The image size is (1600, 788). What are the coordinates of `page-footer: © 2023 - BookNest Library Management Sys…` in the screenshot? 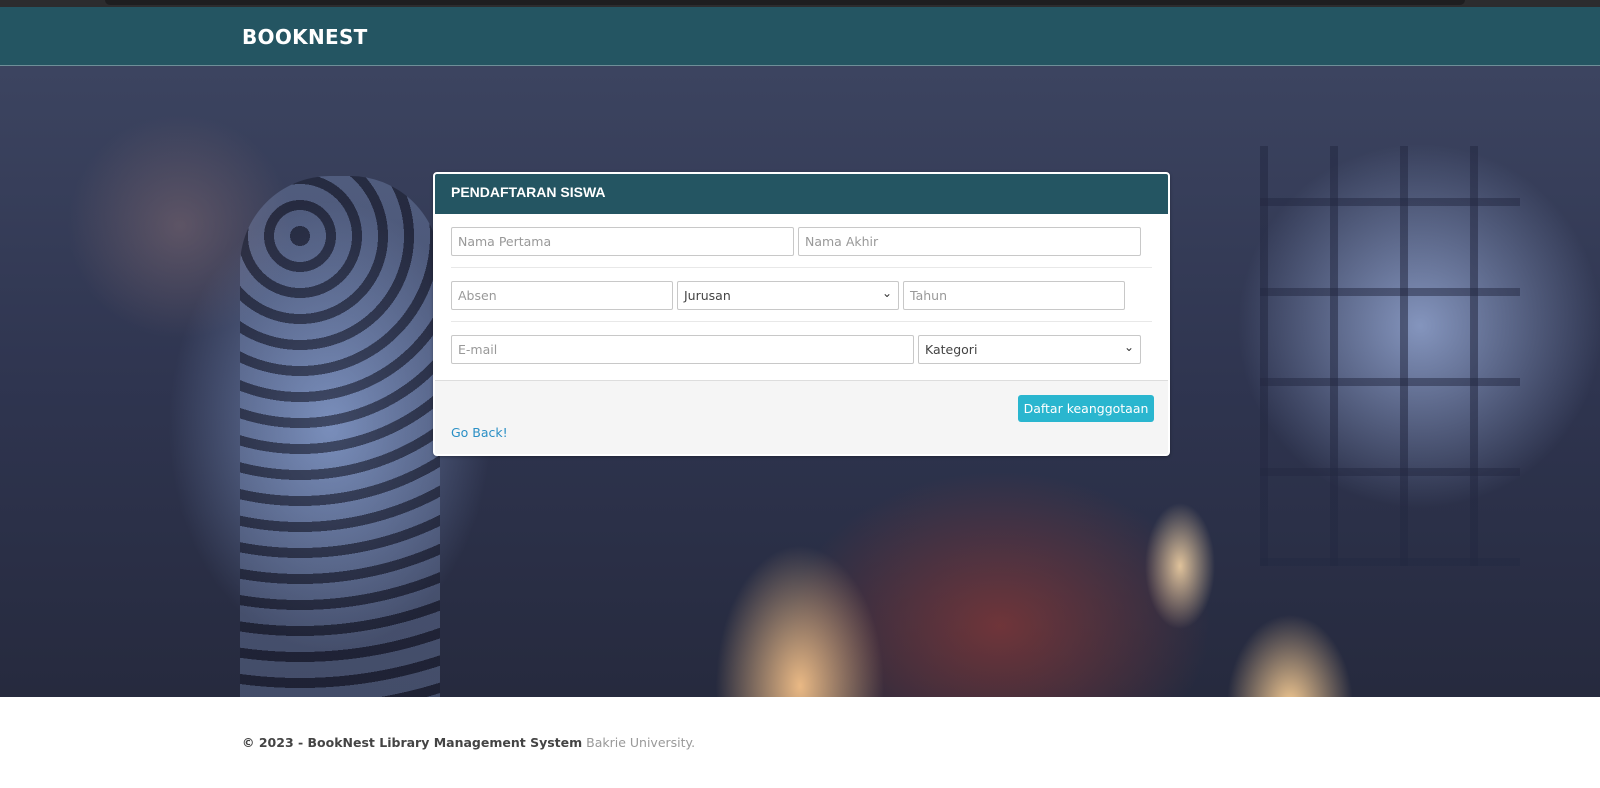 It's located at (800, 742).